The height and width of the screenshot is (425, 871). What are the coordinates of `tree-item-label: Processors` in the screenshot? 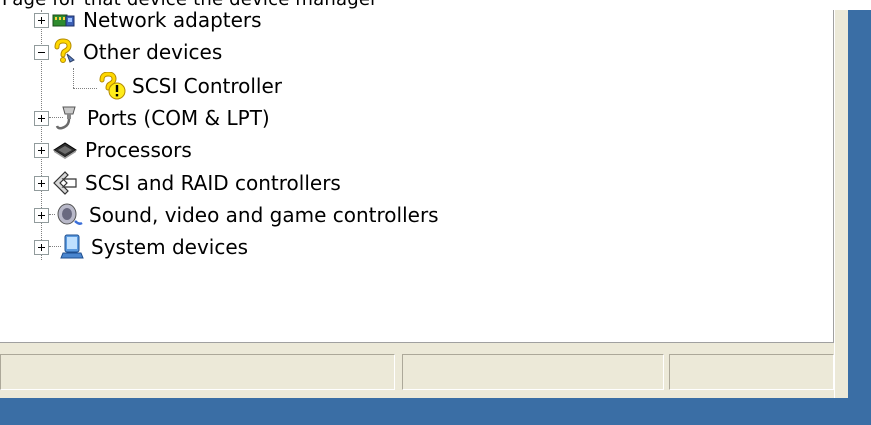 It's located at (138, 150).